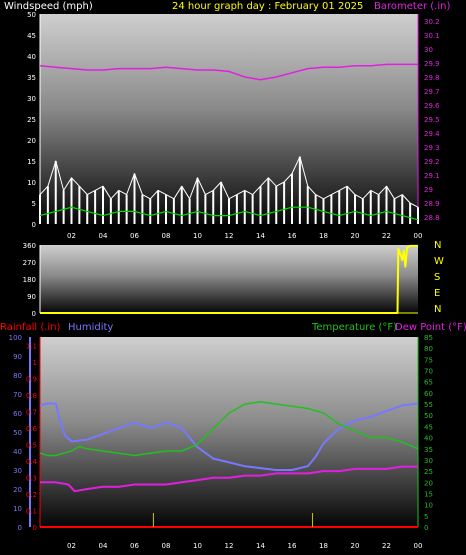 The height and width of the screenshot is (555, 466). I want to click on temperature-y-tick-label: 0, so click(426, 528).